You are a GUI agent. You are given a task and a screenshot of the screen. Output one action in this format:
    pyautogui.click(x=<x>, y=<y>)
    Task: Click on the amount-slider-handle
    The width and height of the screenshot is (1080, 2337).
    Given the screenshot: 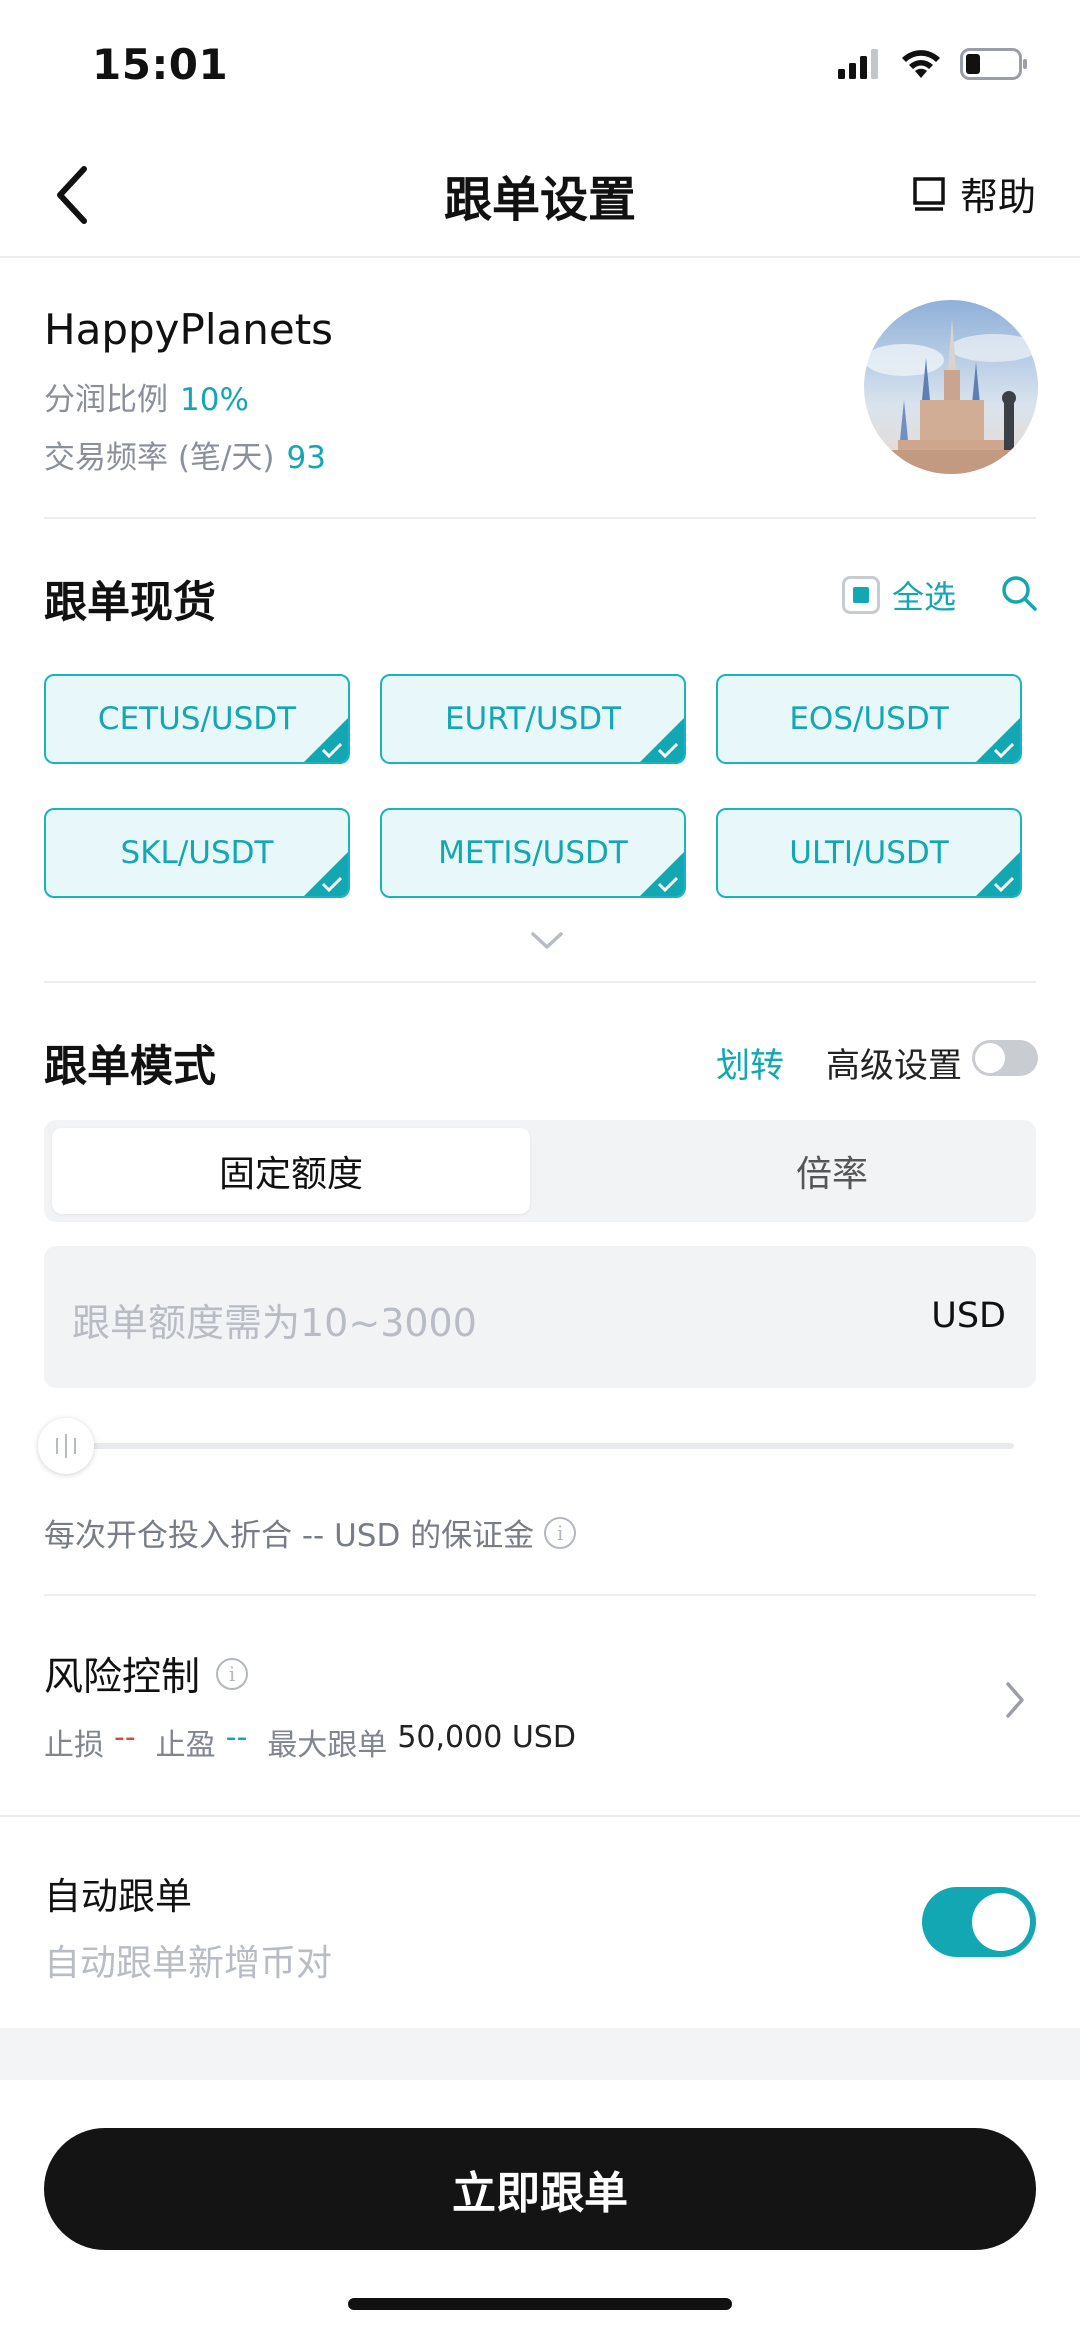 What is the action you would take?
    pyautogui.click(x=66, y=1446)
    